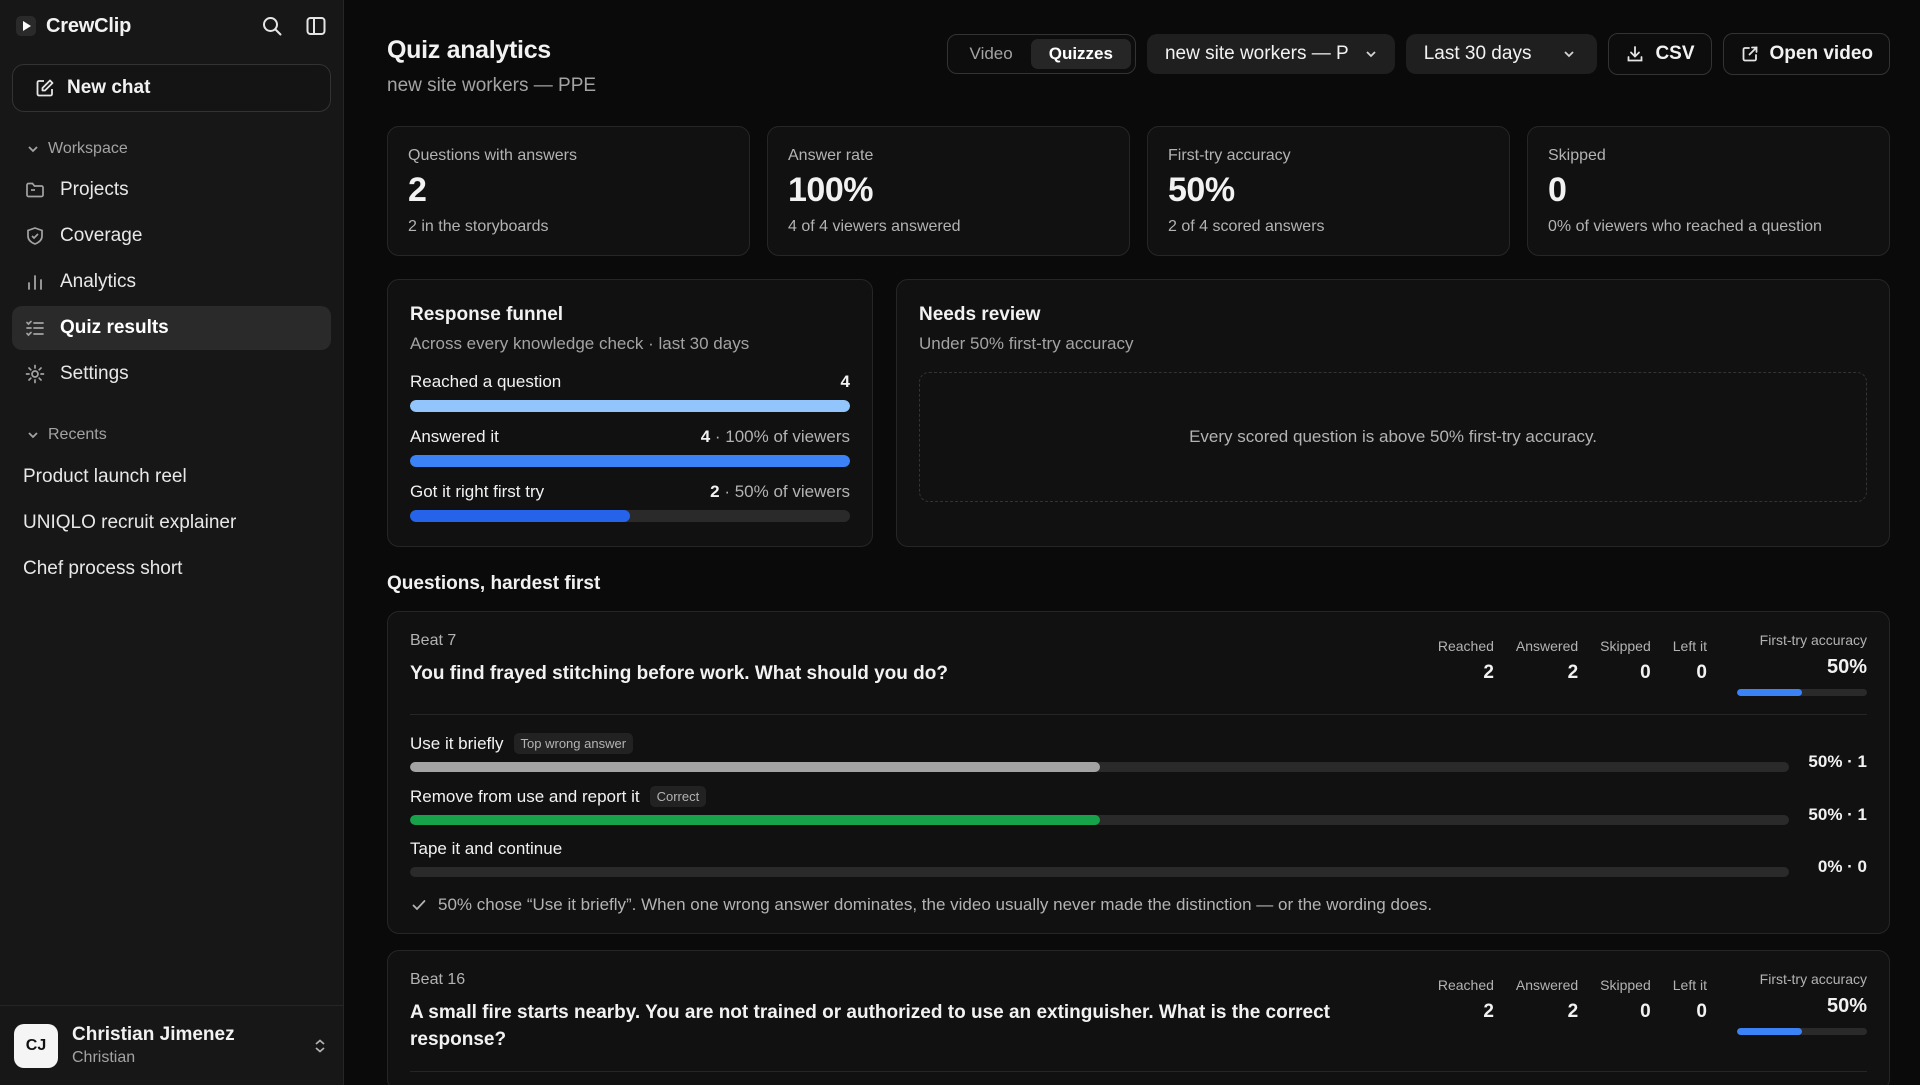  Describe the element at coordinates (1625, 646) in the screenshot. I see `metric-label: Skipped` at that location.